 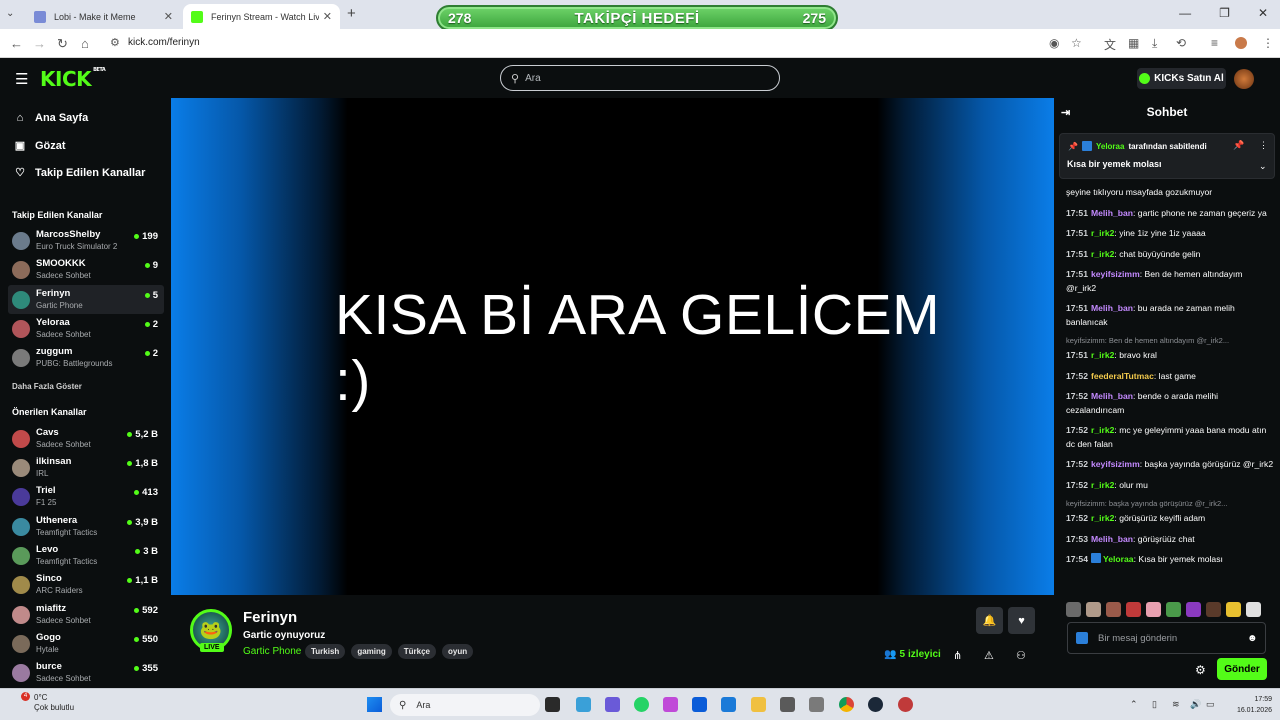 I want to click on follow-heart-button: ♥, so click(x=1021, y=620).